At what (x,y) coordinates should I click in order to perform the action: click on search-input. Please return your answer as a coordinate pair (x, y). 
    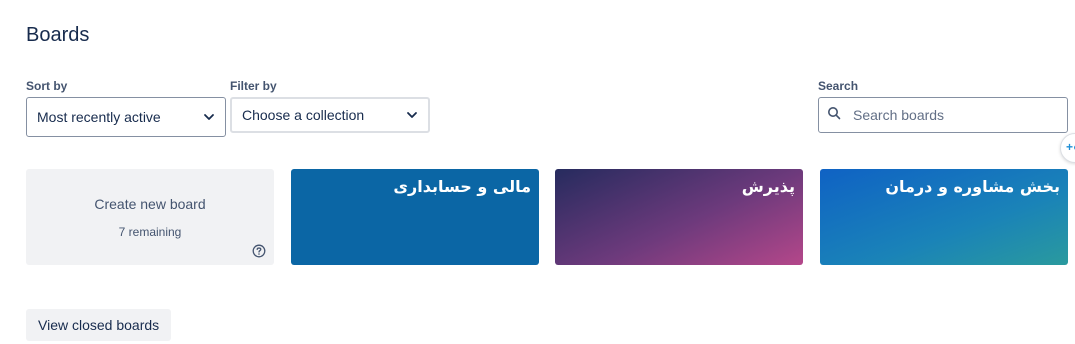
    Looking at the image, I should click on (953, 115).